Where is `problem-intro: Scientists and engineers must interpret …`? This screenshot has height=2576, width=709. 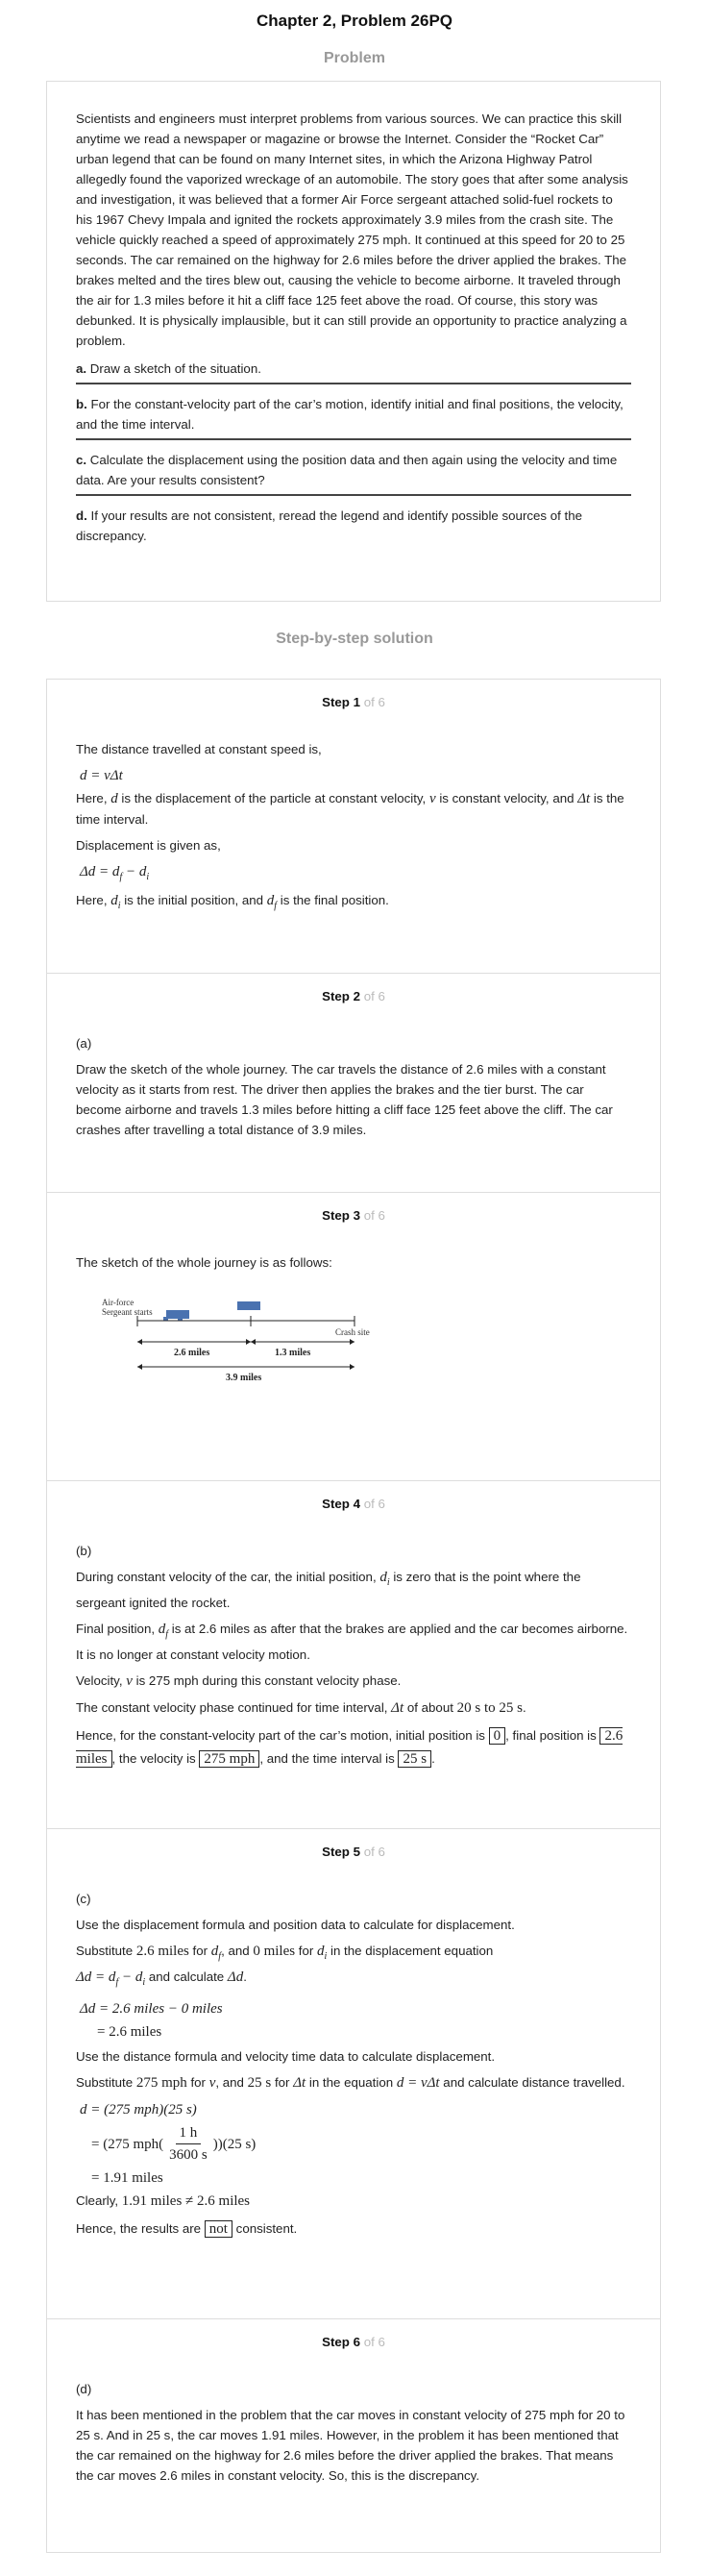 problem-intro: Scientists and engineers must interpret … is located at coordinates (352, 230).